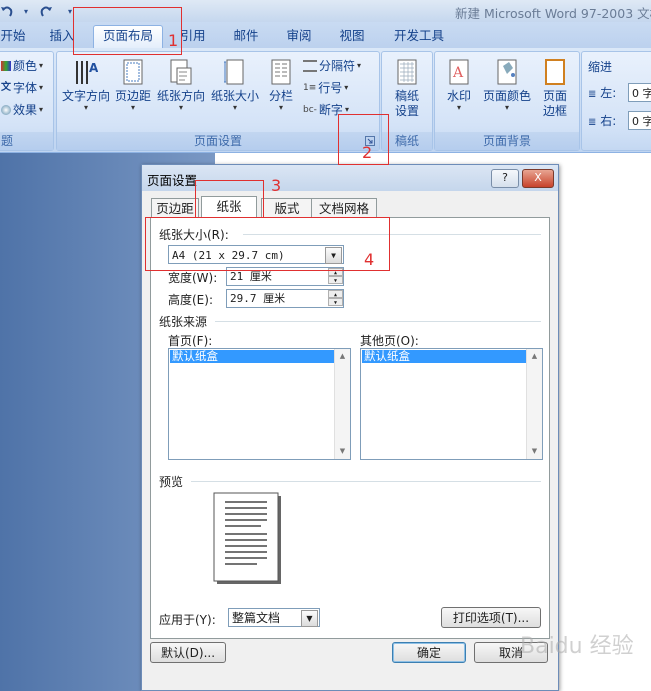 The width and height of the screenshot is (651, 691). What do you see at coordinates (639, 92) in the screenshot?
I see `indent-left-input: 0 字` at bounding box center [639, 92].